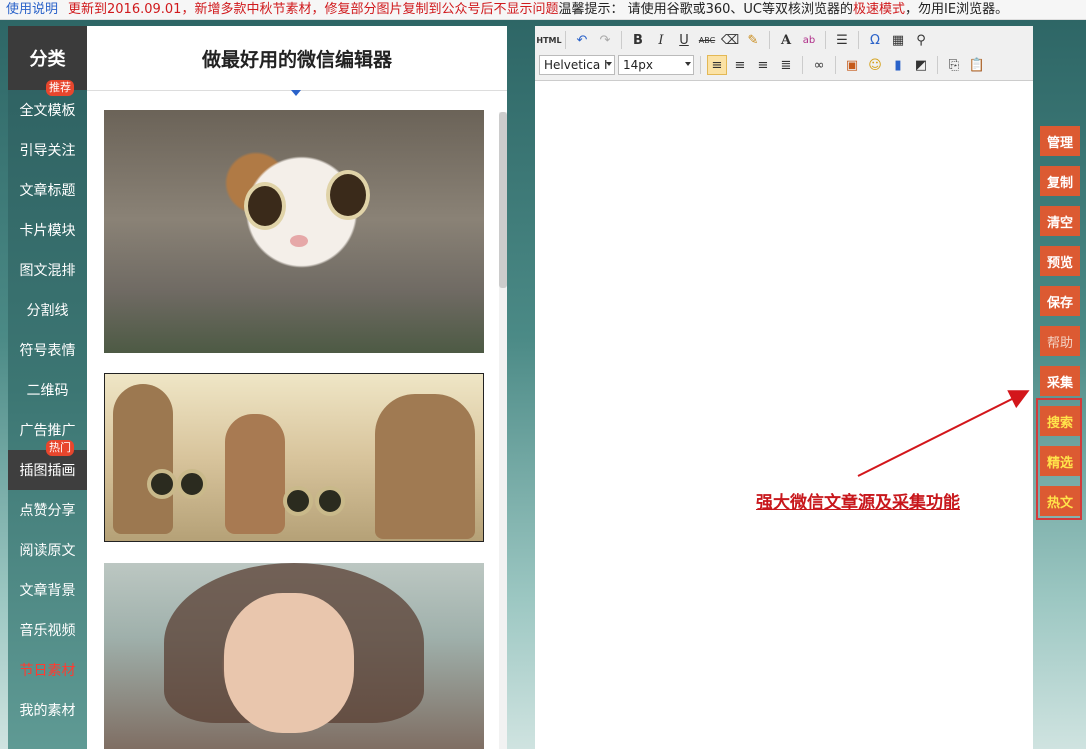 This screenshot has width=1086, height=749. Describe the element at coordinates (943, 433) in the screenshot. I see `annotation-arrow` at that location.